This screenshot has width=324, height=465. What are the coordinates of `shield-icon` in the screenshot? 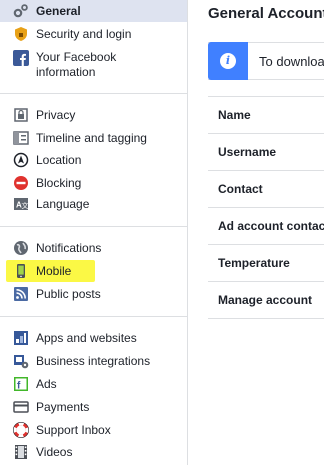 It's located at (21, 34).